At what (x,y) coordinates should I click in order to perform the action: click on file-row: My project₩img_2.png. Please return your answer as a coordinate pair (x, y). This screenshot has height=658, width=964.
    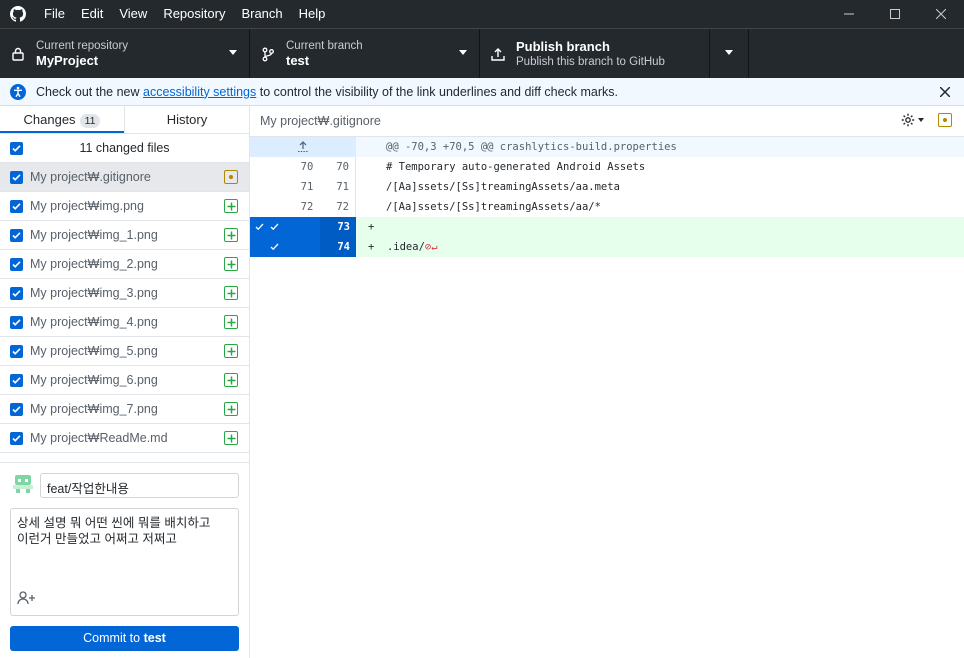
    Looking at the image, I should click on (124, 264).